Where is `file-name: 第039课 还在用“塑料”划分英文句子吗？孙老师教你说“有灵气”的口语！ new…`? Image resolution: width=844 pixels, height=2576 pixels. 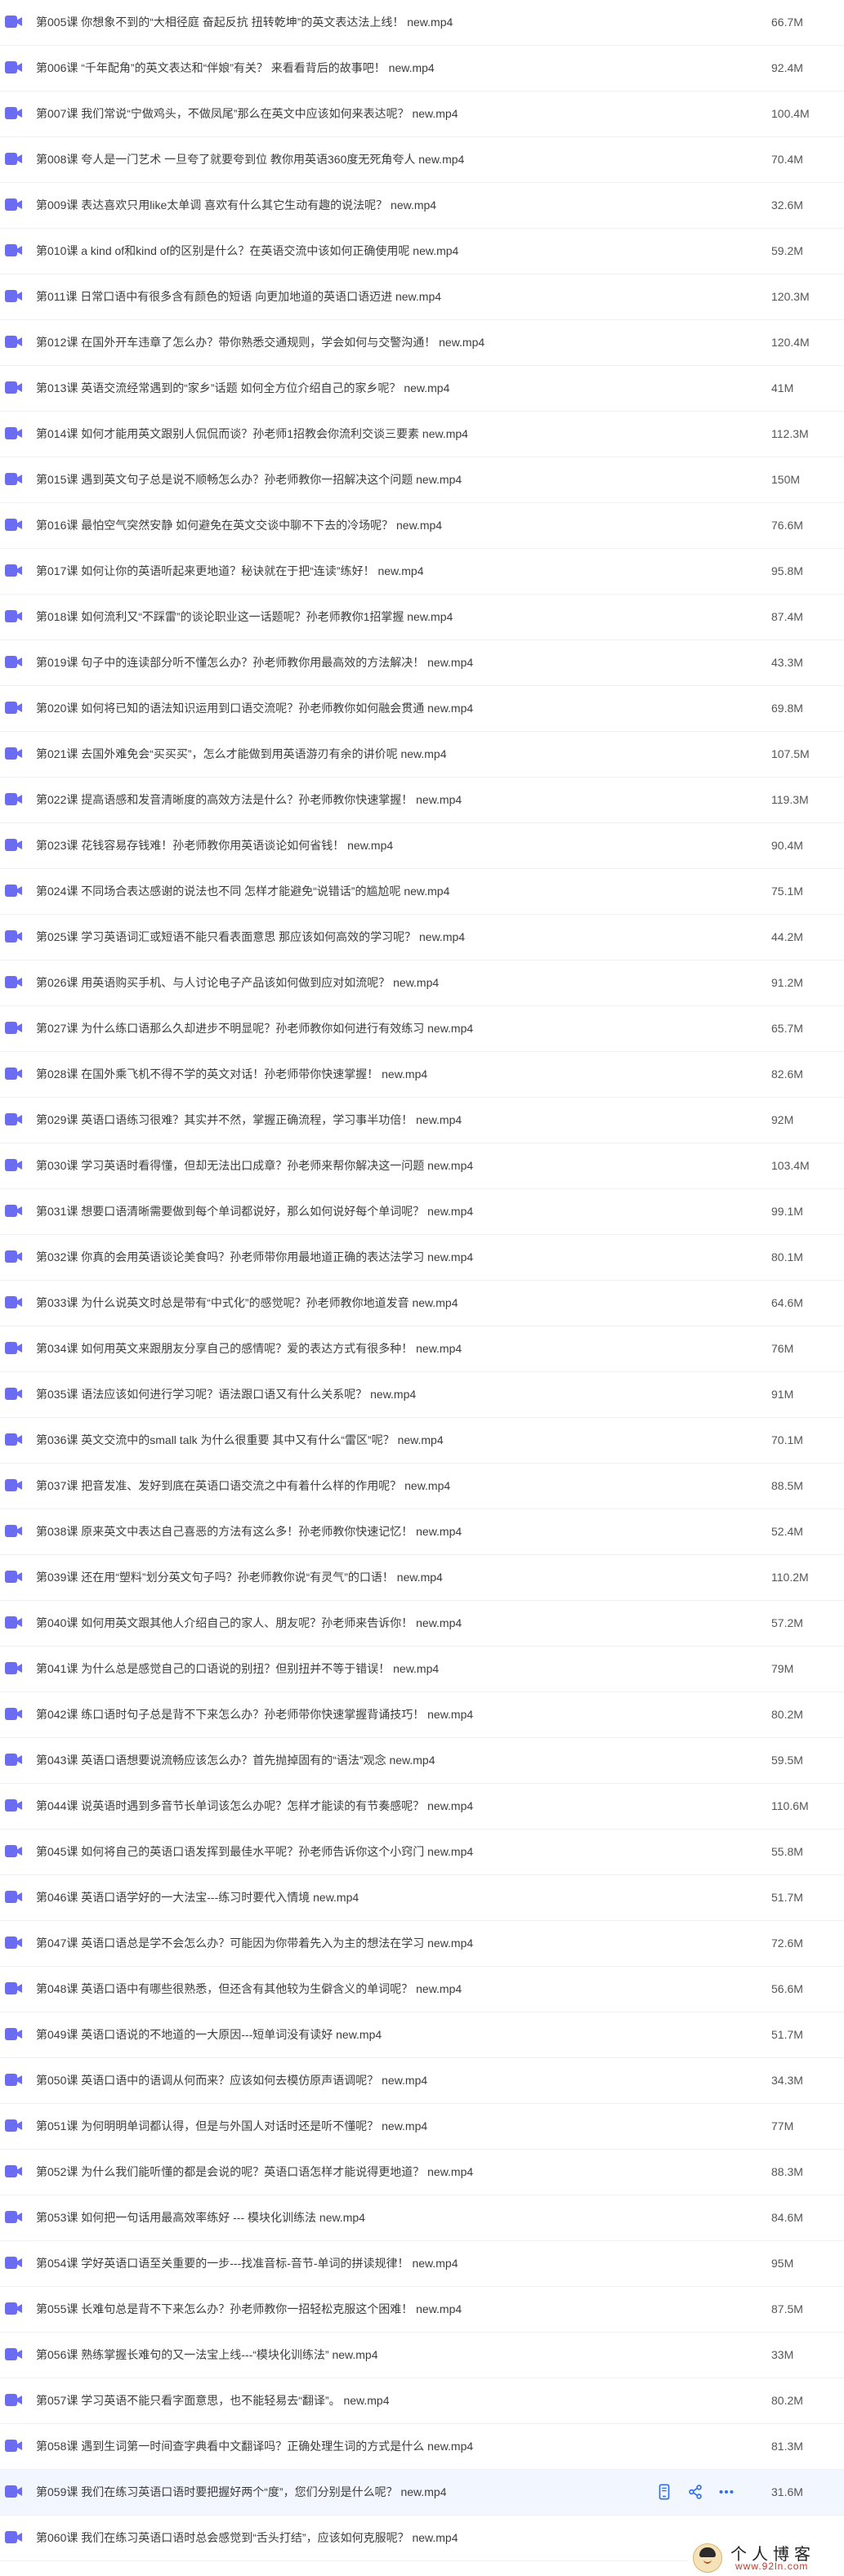
file-name: 第039课 还在用“塑料”划分英文句子吗？孙老师教你说“有灵气”的口语！ new… is located at coordinates (346, 1577).